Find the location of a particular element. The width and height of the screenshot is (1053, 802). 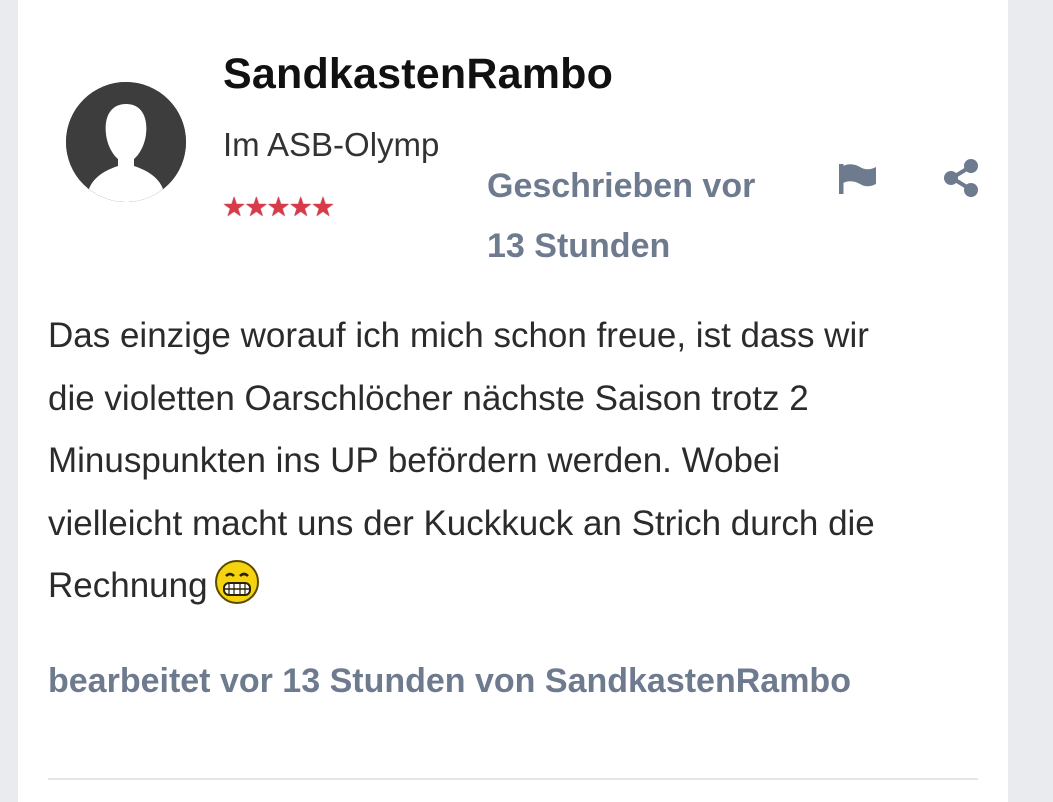

share-button is located at coordinates (961, 178).